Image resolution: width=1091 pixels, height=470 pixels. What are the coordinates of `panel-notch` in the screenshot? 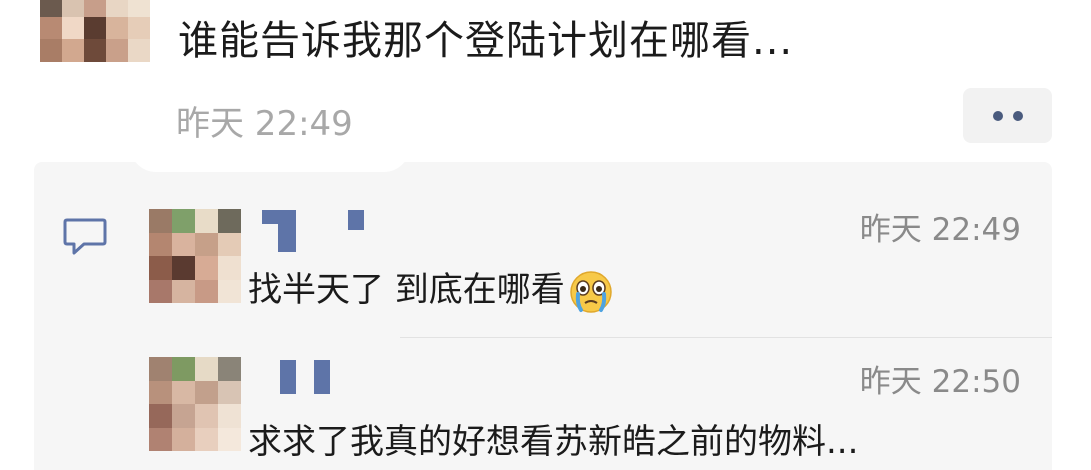 It's located at (270, 159).